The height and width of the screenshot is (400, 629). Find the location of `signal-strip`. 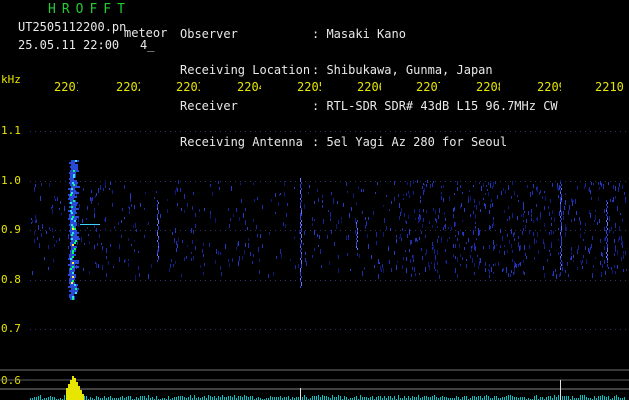

signal-strip is located at coordinates (314, 384).